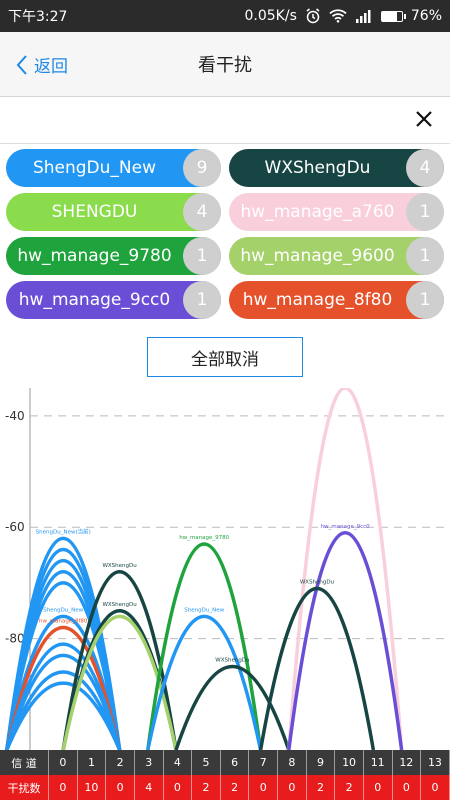 The image size is (450, 800). I want to click on status-bar: 下午3:27 0.05K/s 76%, so click(225, 16).